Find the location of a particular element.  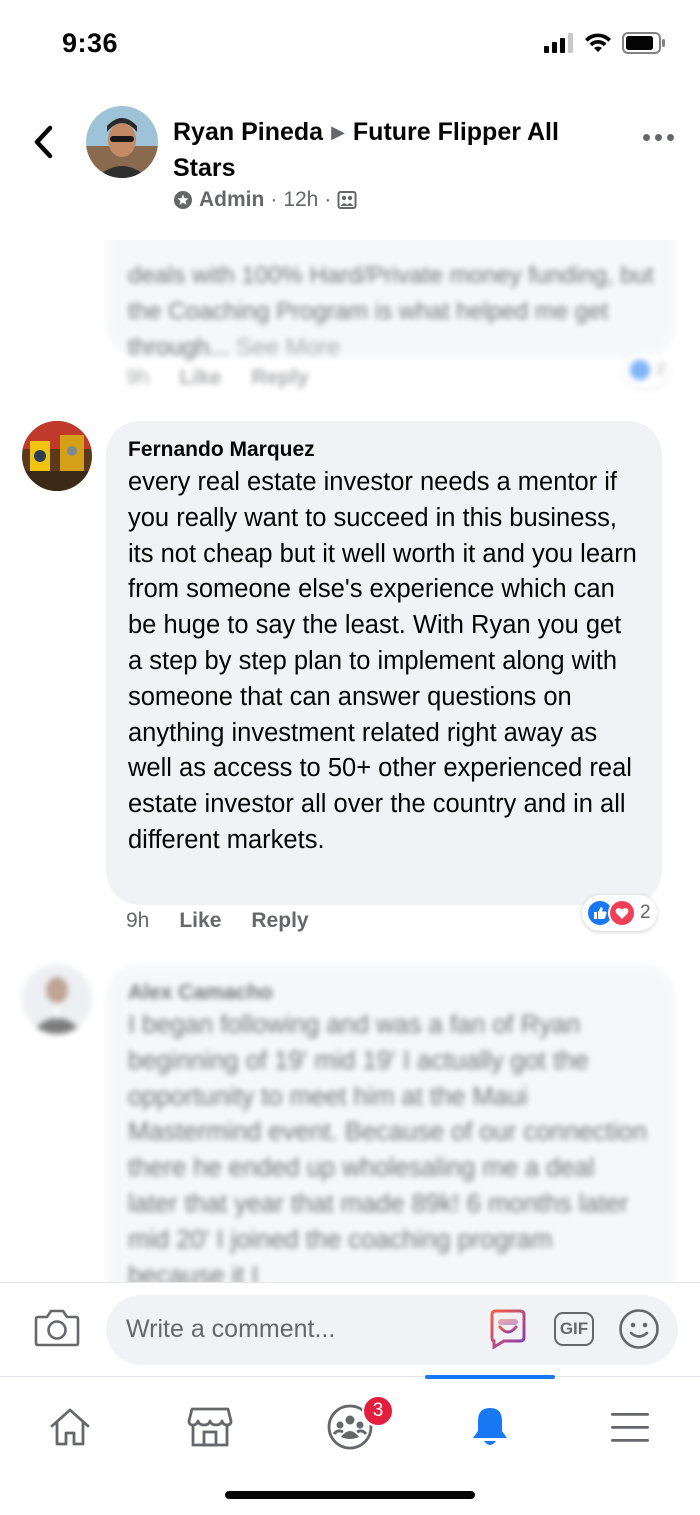

chevron-left-icon is located at coordinates (43, 142).